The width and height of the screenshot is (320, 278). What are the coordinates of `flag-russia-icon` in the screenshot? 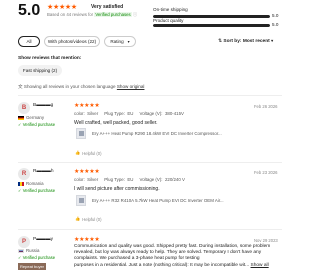 It's located at (21, 251).